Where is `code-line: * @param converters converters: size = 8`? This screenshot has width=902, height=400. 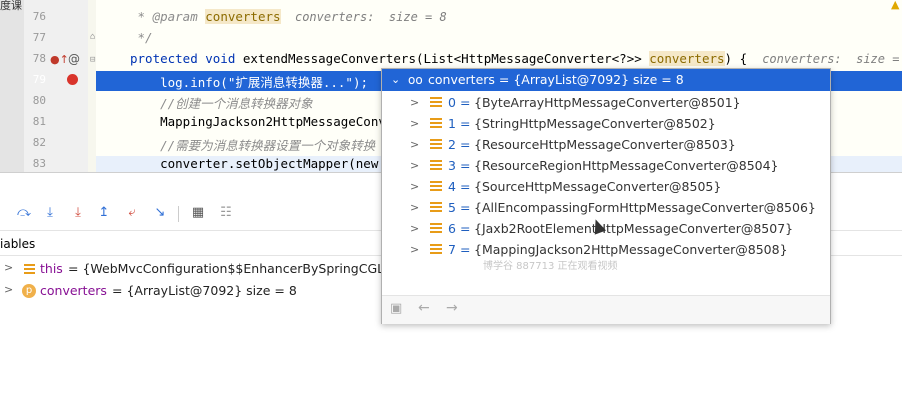 code-line: * @param converters converters: size = 8 is located at coordinates (288, 16).